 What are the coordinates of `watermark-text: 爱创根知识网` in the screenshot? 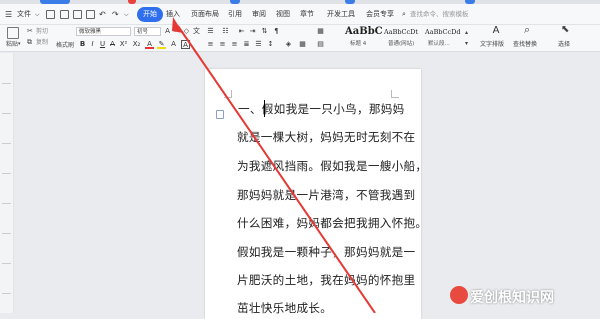 It's located at (512, 298).